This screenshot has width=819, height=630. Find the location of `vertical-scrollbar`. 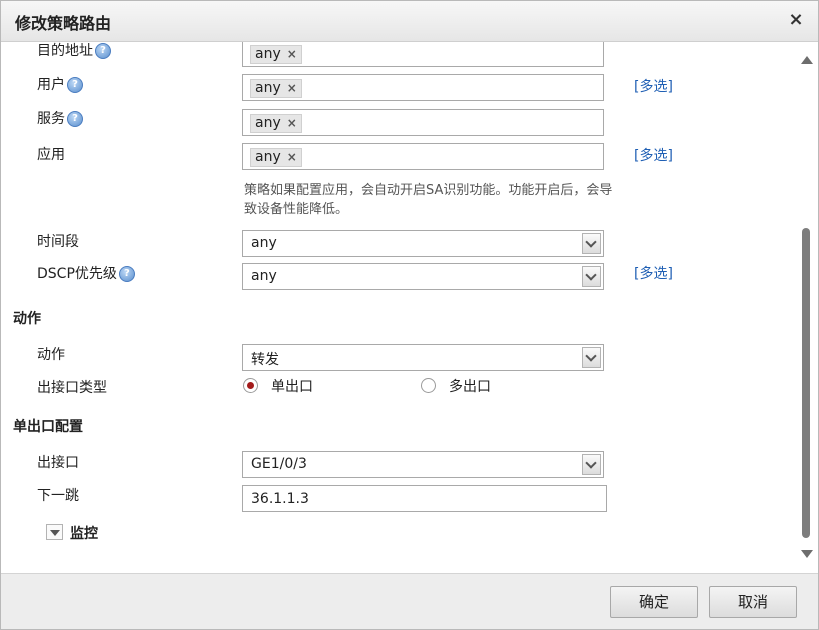

vertical-scrollbar is located at coordinates (808, 307).